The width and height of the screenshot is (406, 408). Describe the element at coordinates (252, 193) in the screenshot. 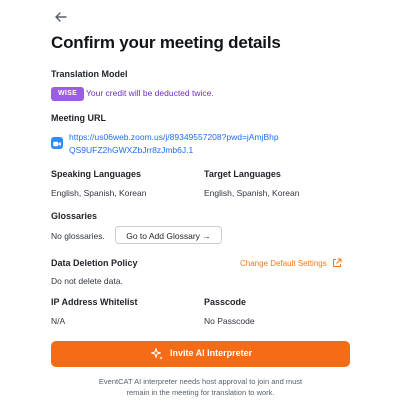

I see `target-languages-value: English, Spanish, Korean` at that location.